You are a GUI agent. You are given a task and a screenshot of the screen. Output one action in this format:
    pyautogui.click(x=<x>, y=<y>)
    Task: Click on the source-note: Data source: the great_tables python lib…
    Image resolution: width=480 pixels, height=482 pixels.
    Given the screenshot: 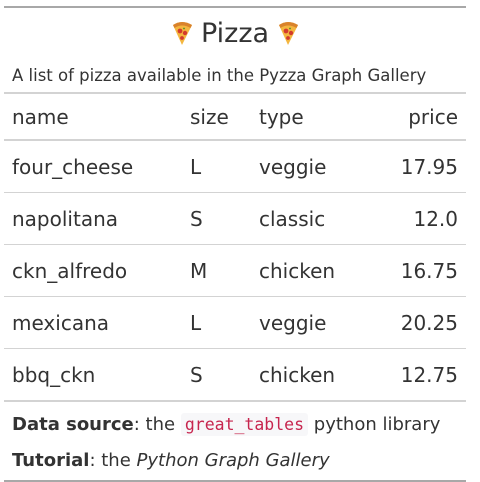 What is the action you would take?
    pyautogui.click(x=239, y=424)
    